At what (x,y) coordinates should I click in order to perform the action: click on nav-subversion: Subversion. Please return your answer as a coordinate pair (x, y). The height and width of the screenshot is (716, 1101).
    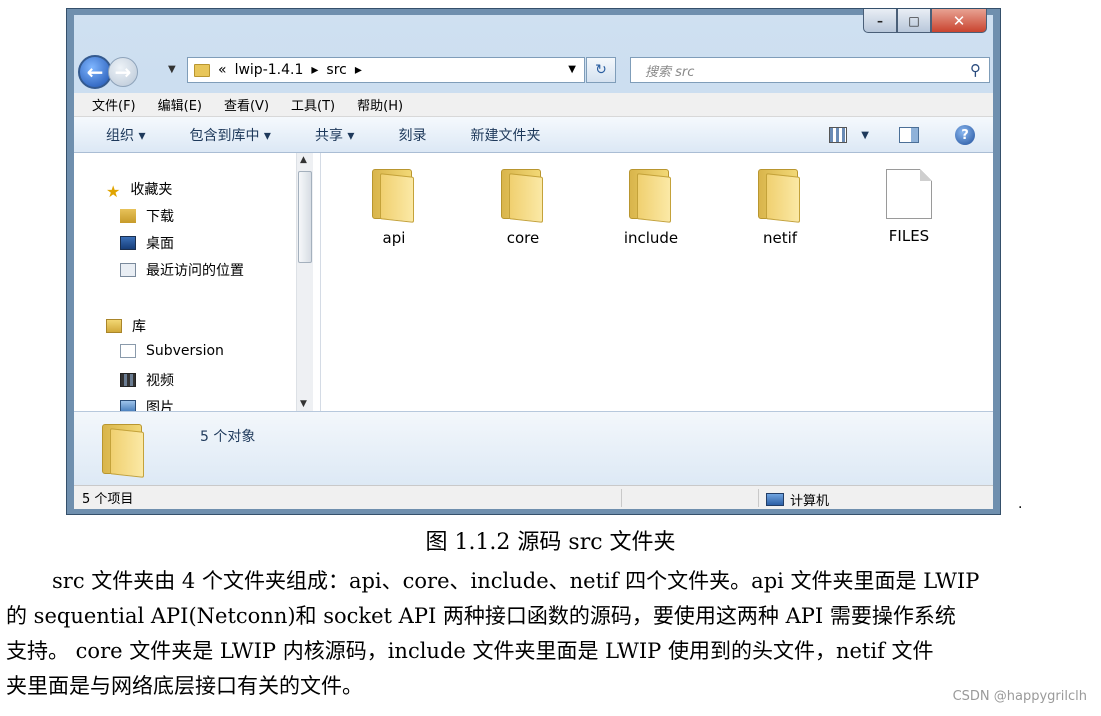
    Looking at the image, I should click on (172, 351).